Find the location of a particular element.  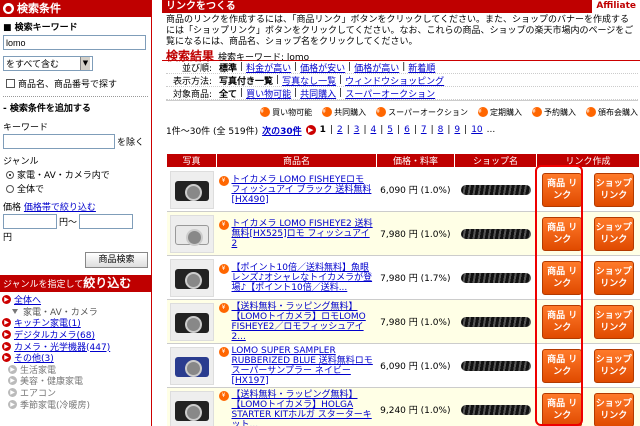

filter-option: 価格が高い is located at coordinates (376, 67).